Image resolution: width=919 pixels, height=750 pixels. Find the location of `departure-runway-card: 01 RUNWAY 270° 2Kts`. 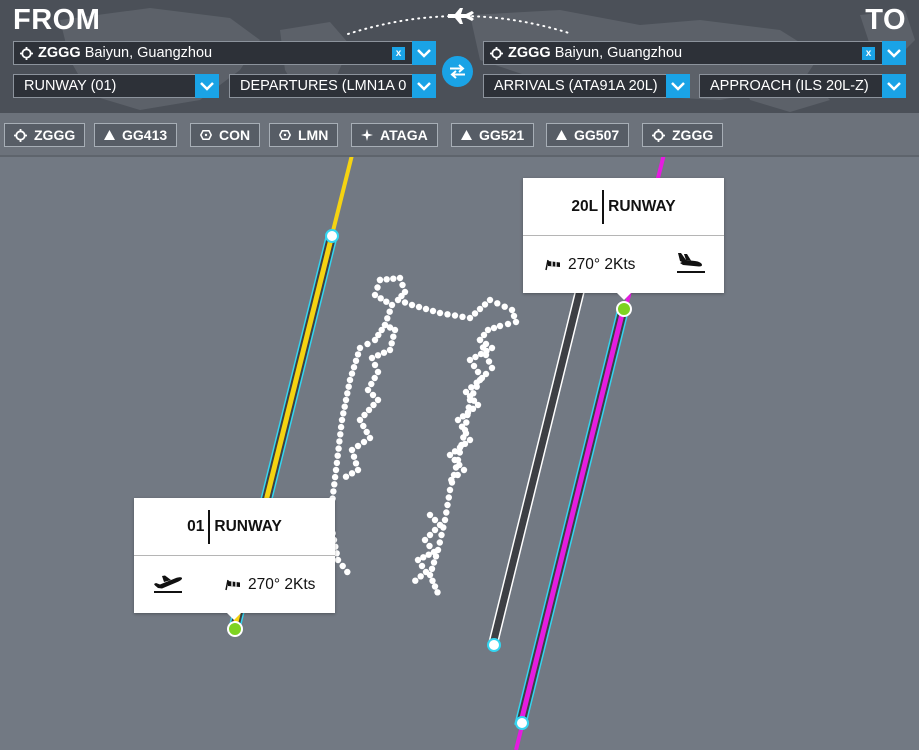

departure-runway-card: 01 RUNWAY 270° 2Kts is located at coordinates (234, 559).